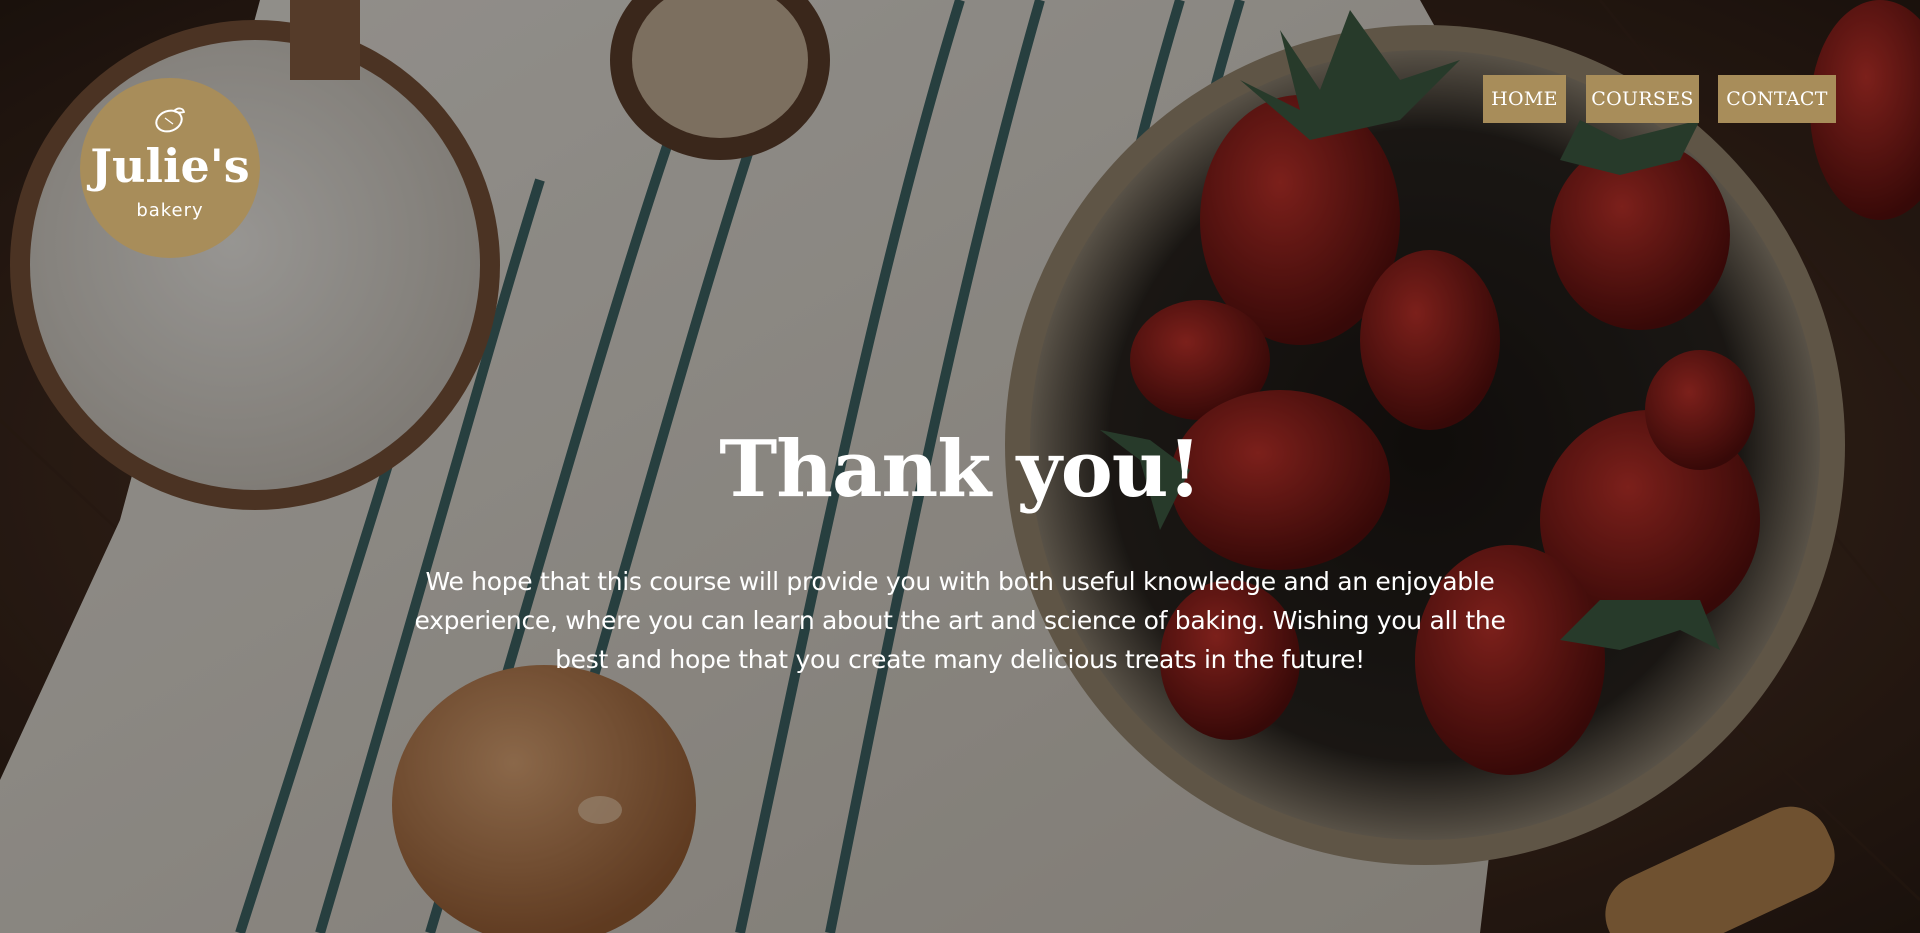 The height and width of the screenshot is (933, 1920). I want to click on nav-home-link: HOME, so click(1524, 99).